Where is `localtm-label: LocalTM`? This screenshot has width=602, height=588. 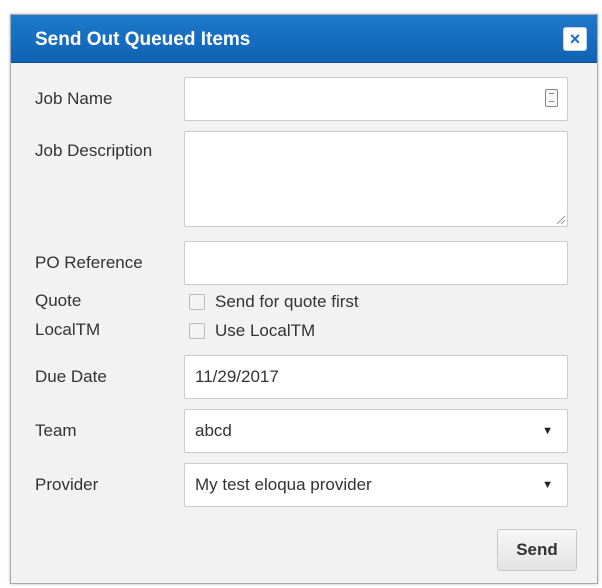 localtm-label: LocalTM is located at coordinates (68, 329).